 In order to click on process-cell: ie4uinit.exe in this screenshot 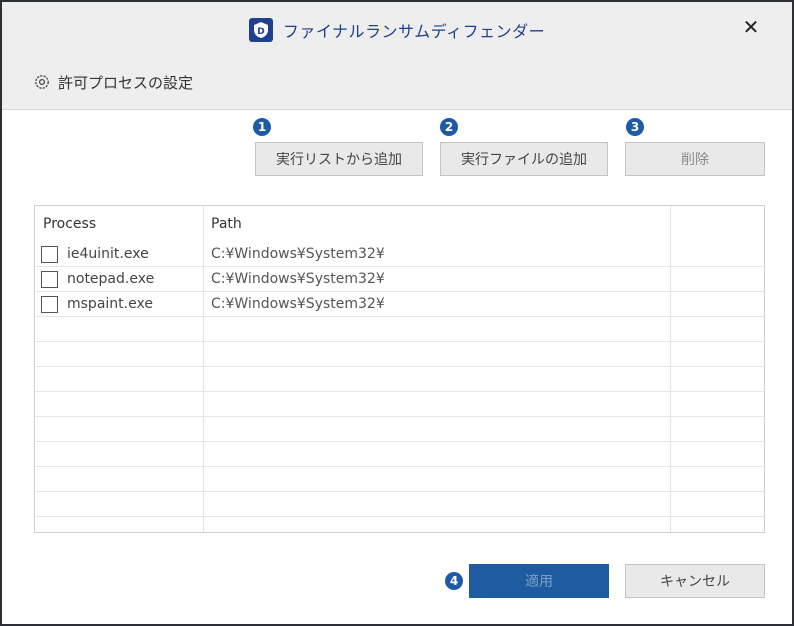, I will do `click(95, 254)`.